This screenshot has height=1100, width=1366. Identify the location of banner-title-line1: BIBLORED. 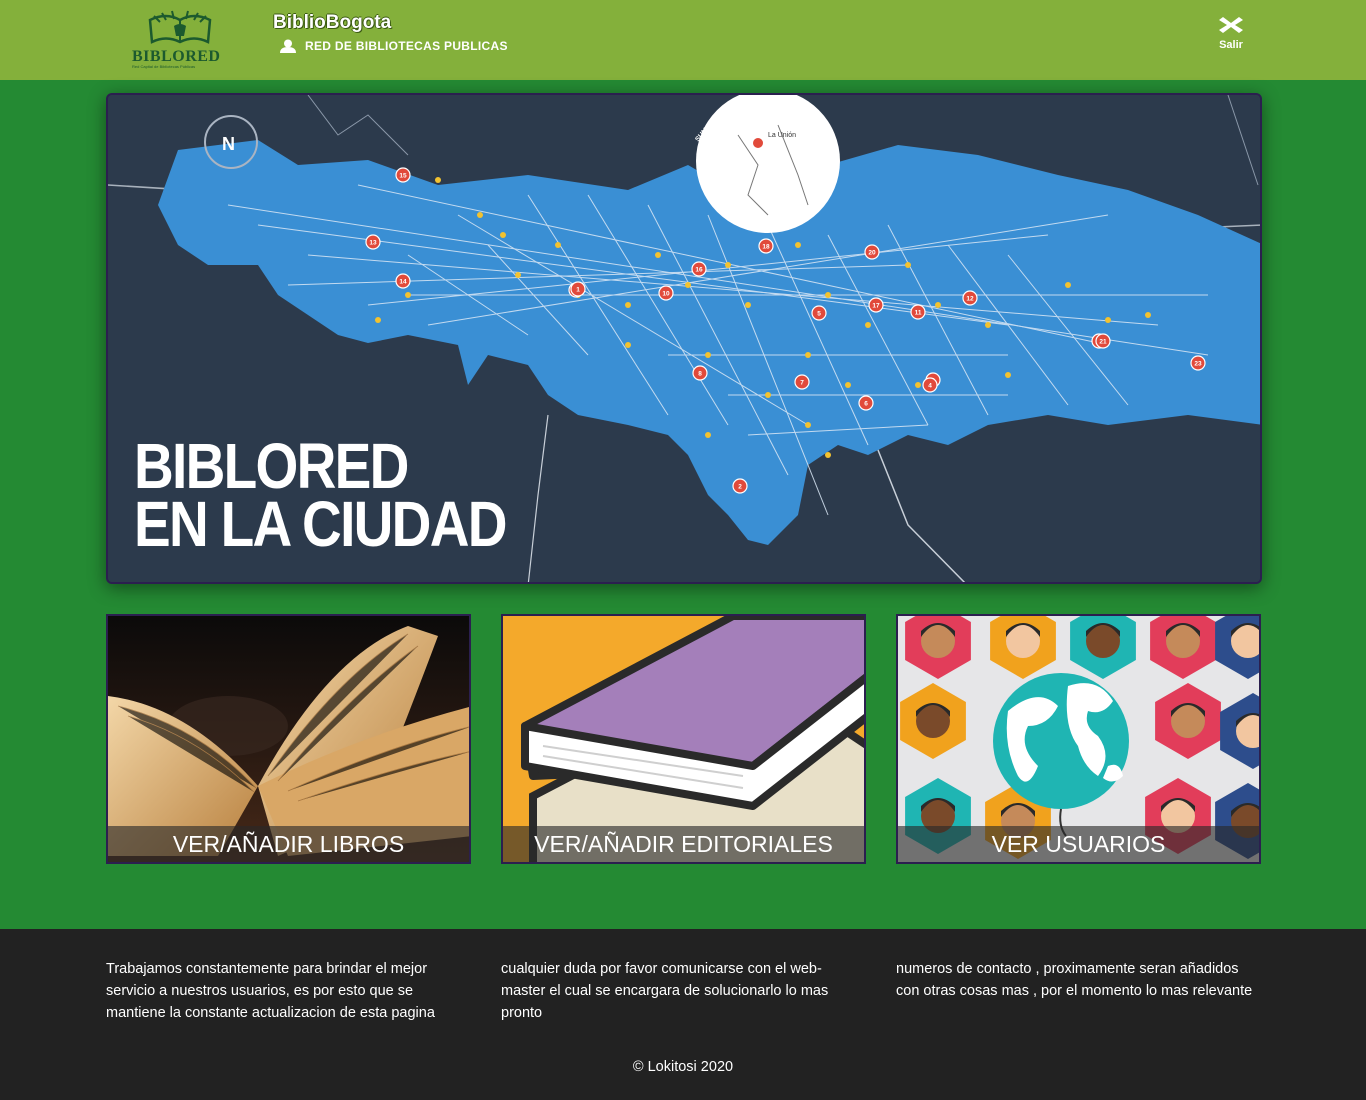
(271, 466).